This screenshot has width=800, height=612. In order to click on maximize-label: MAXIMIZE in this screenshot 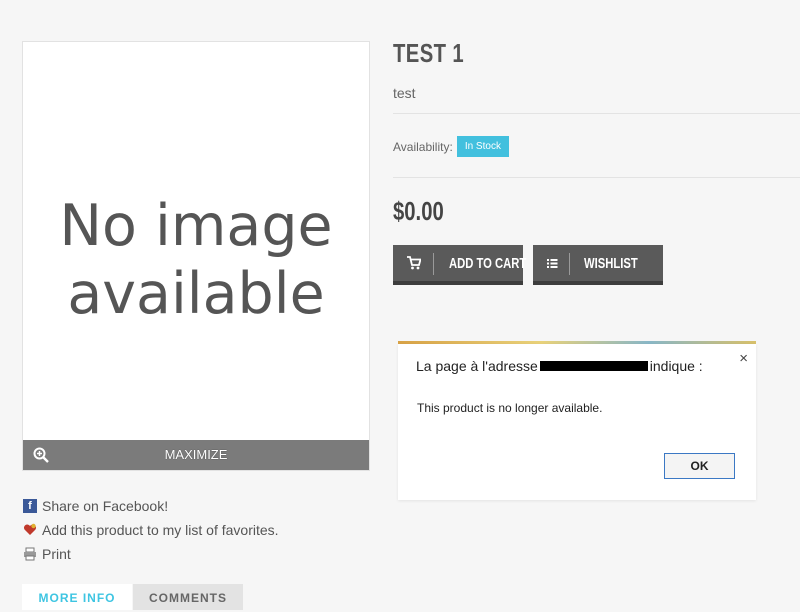, I will do `click(196, 454)`.